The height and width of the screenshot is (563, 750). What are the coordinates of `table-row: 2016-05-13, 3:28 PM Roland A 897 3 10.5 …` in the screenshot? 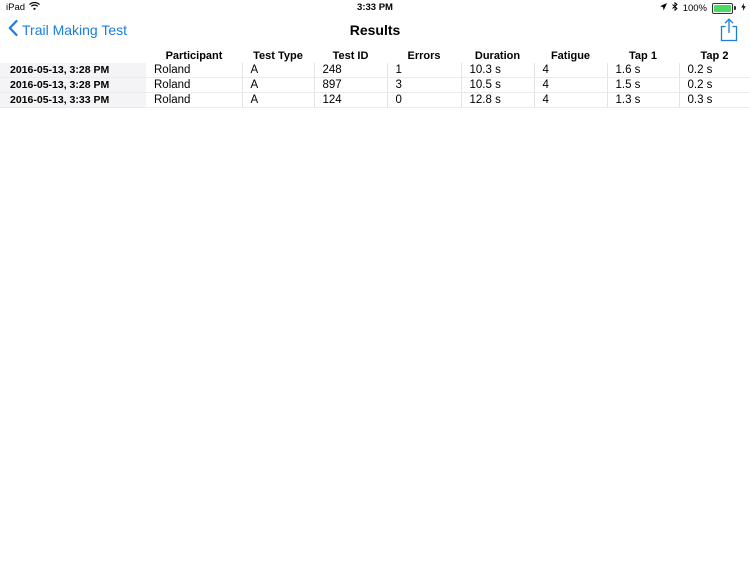 It's located at (375, 85).